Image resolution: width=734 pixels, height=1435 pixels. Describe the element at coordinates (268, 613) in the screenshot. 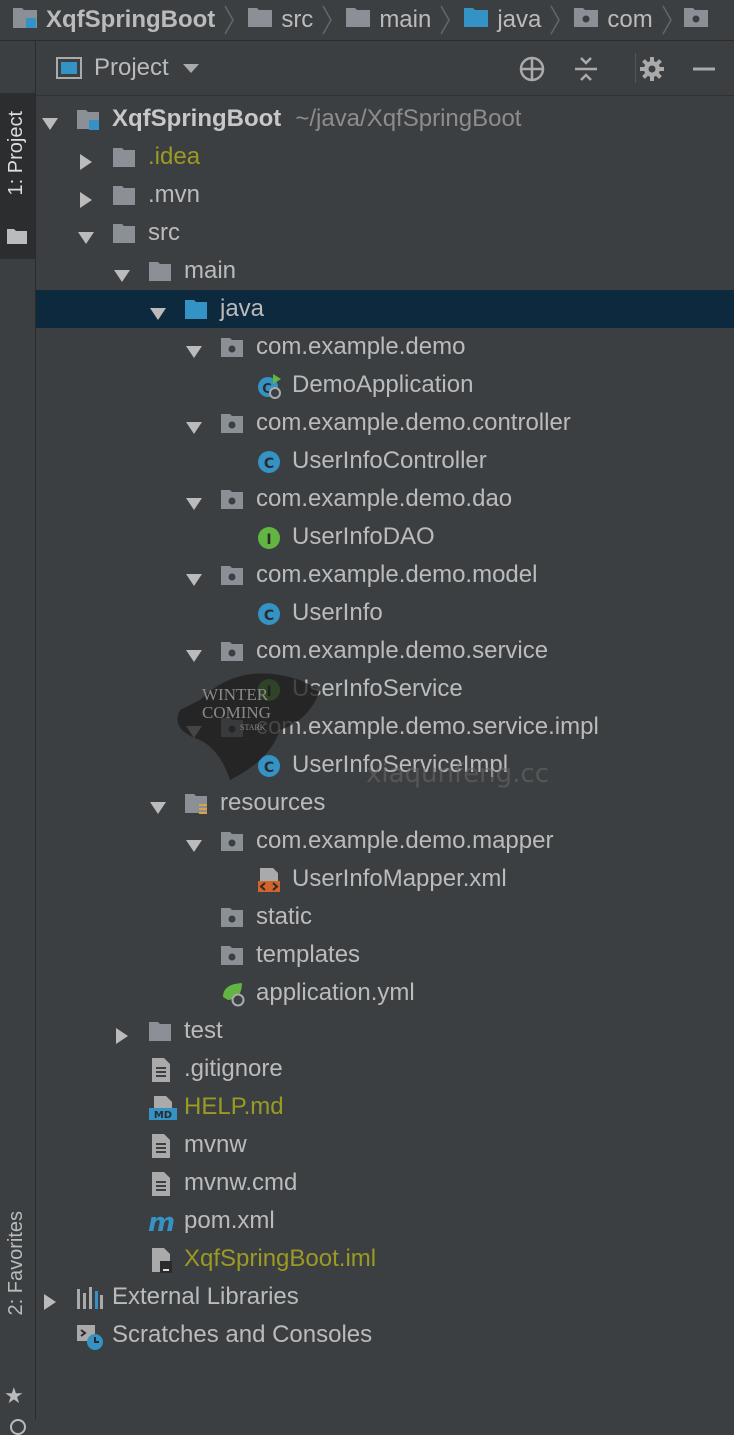

I see `class-icon: C` at that location.